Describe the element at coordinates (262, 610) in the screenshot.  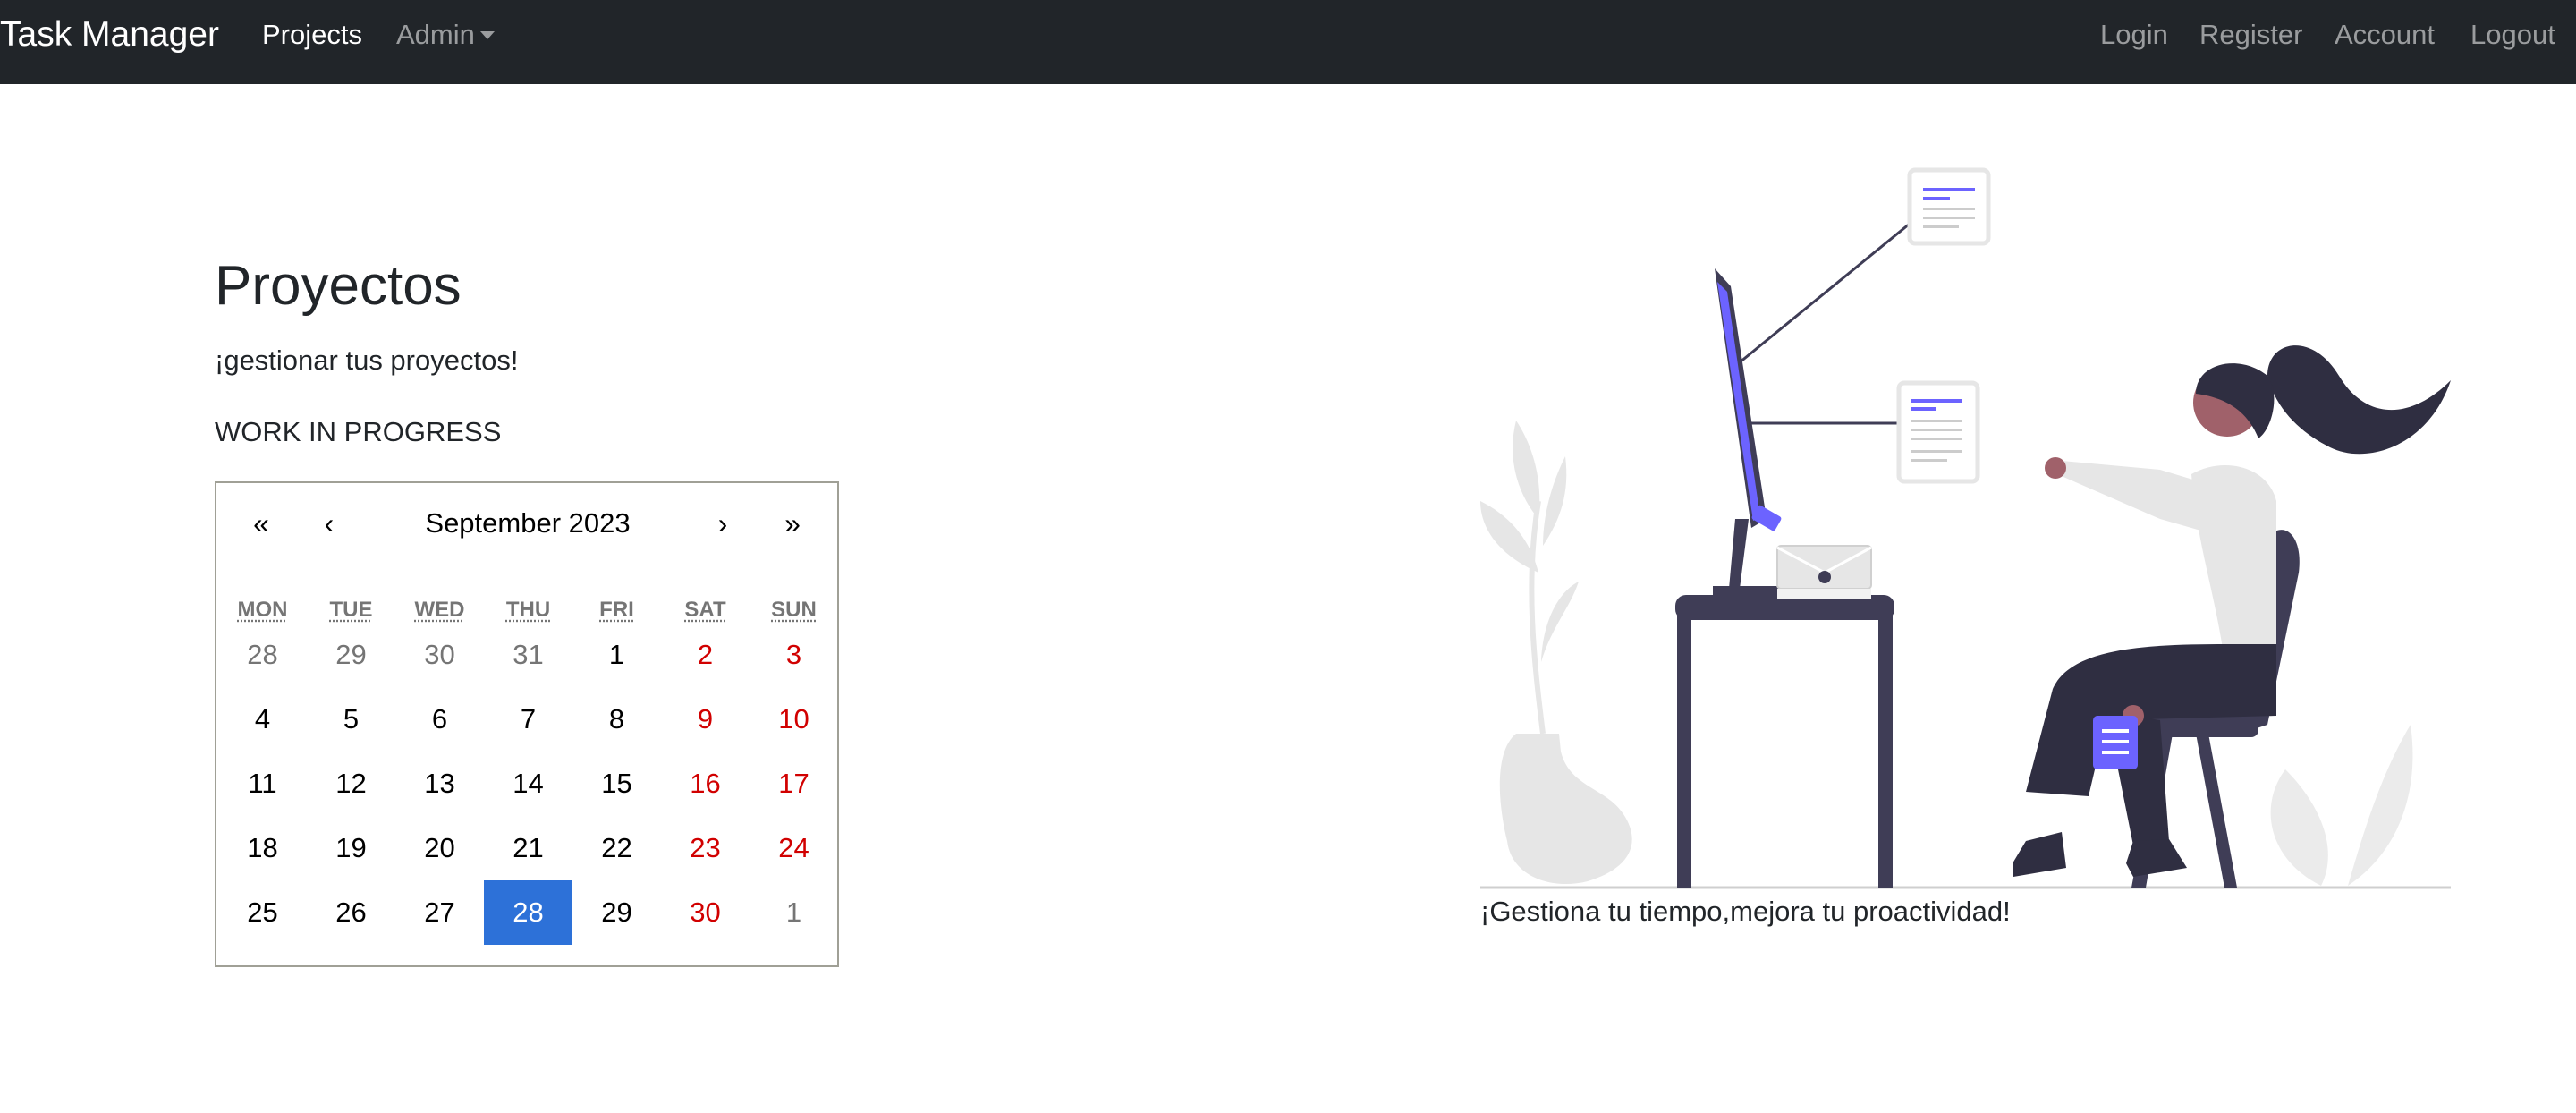
I see `weekday-mon: MON` at that location.